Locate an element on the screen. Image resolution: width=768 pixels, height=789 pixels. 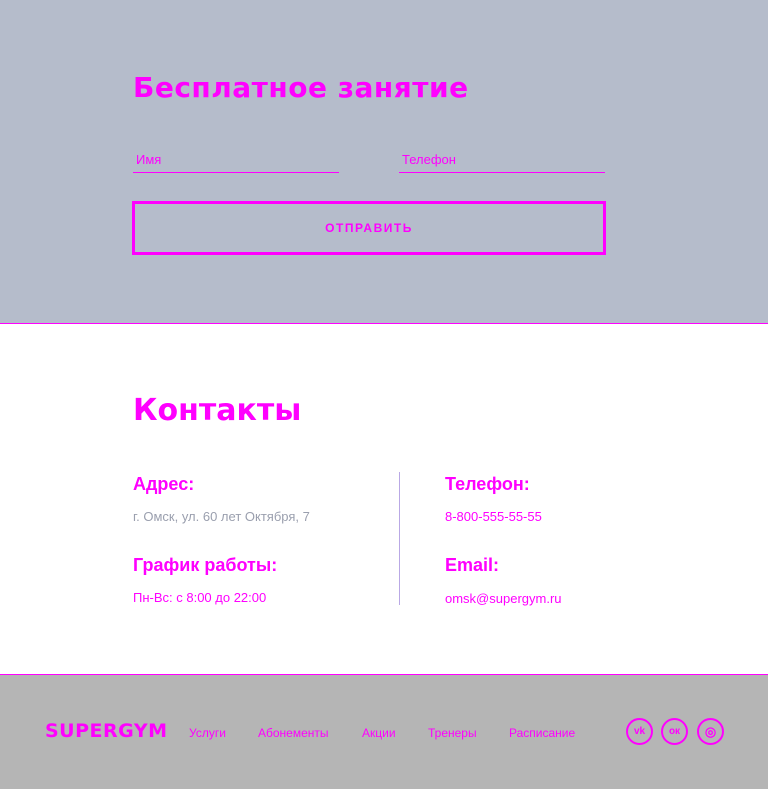
nav-item-promotions: Акции is located at coordinates (379, 733).